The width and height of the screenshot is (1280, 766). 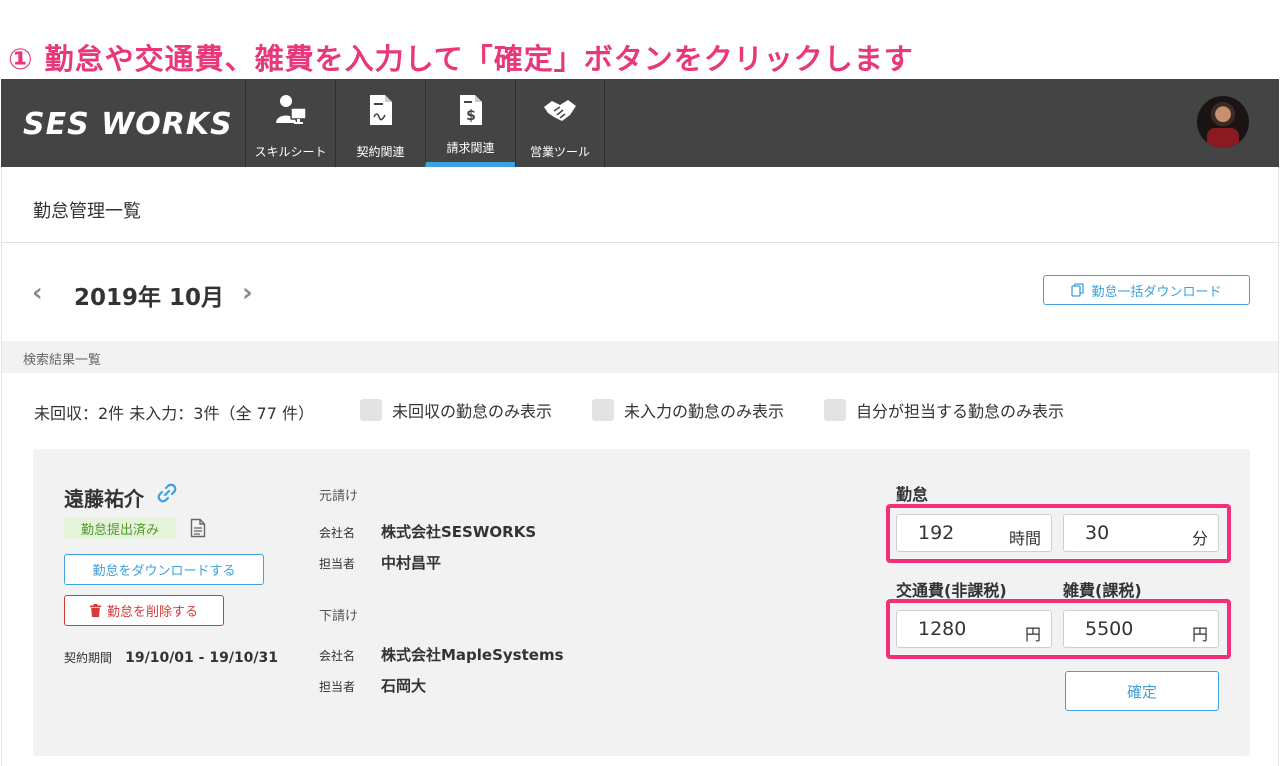 What do you see at coordinates (640, 357) in the screenshot?
I see `results-header: 検索結果一覧` at bounding box center [640, 357].